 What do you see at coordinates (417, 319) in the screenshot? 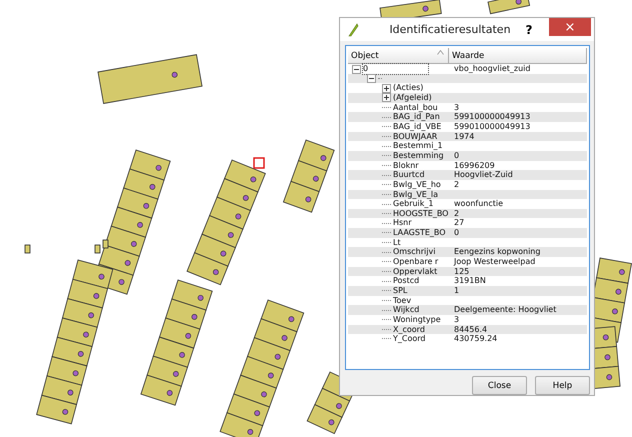
I see `tree-item: Woningtype` at bounding box center [417, 319].